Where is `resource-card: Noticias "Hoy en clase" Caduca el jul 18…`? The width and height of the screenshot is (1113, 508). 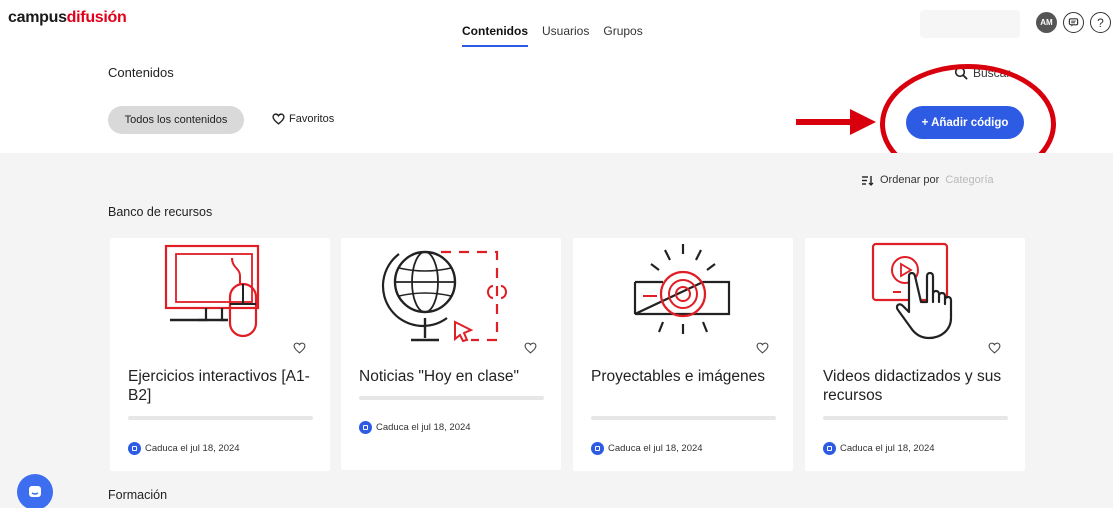 resource-card: Noticias "Hoy en clase" Caduca el jul 18… is located at coordinates (451, 354).